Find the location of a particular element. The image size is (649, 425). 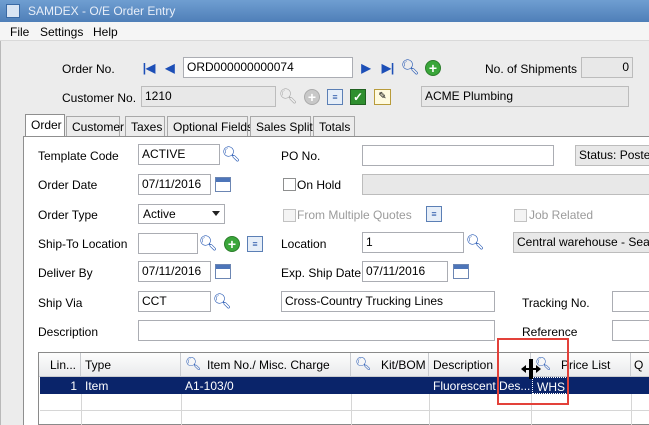

reference-input is located at coordinates (630, 330).